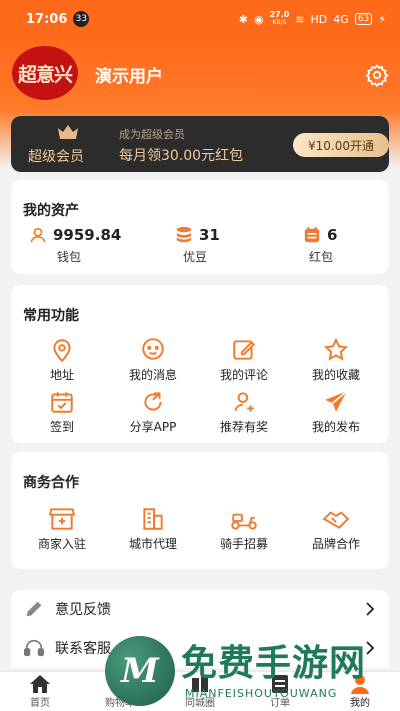 This screenshot has height=711, width=400. I want to click on send-icon, so click(336, 401).